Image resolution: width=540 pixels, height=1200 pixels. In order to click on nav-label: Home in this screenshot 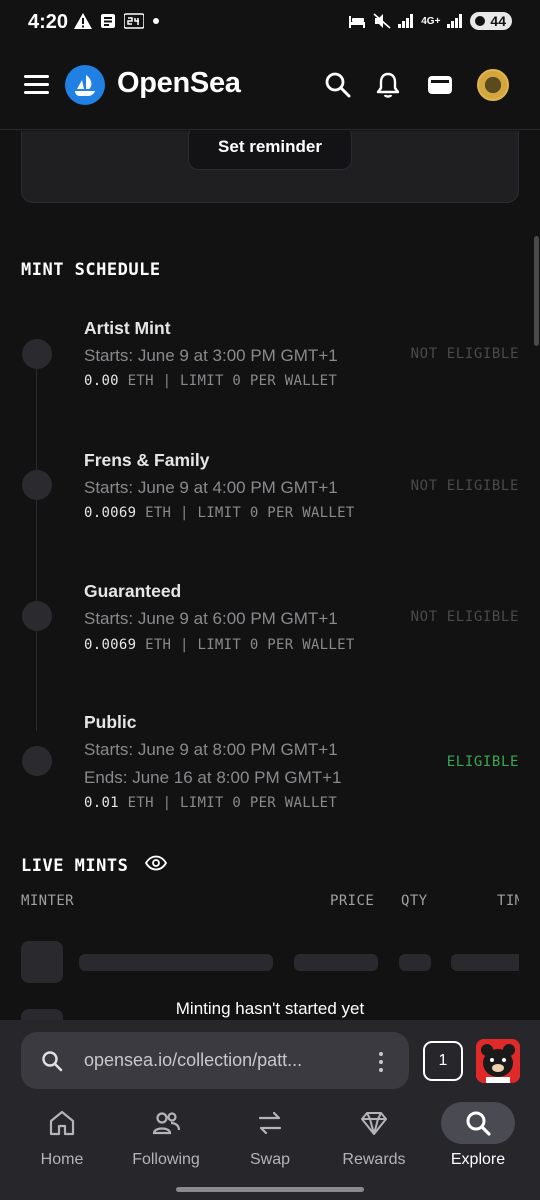, I will do `click(62, 1159)`.